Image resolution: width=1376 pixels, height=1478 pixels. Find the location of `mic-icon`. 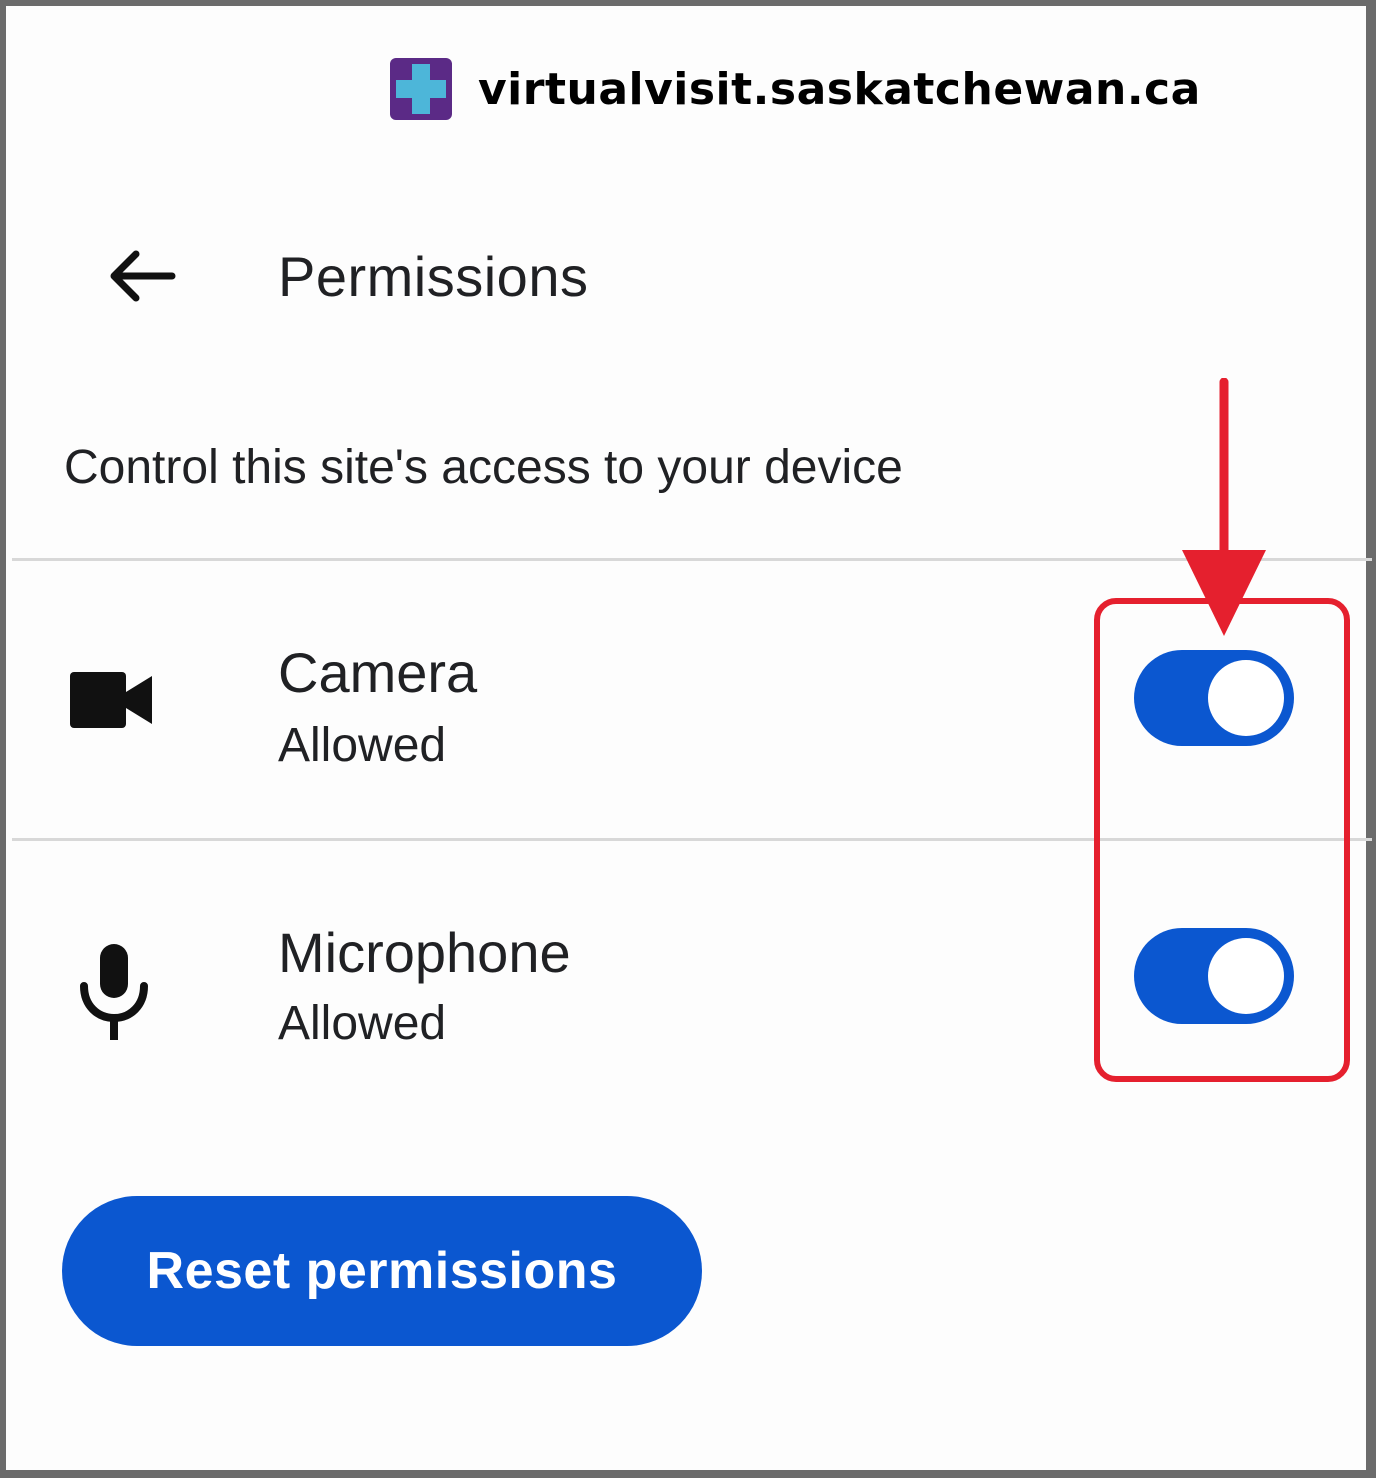

mic-icon is located at coordinates (114, 994).